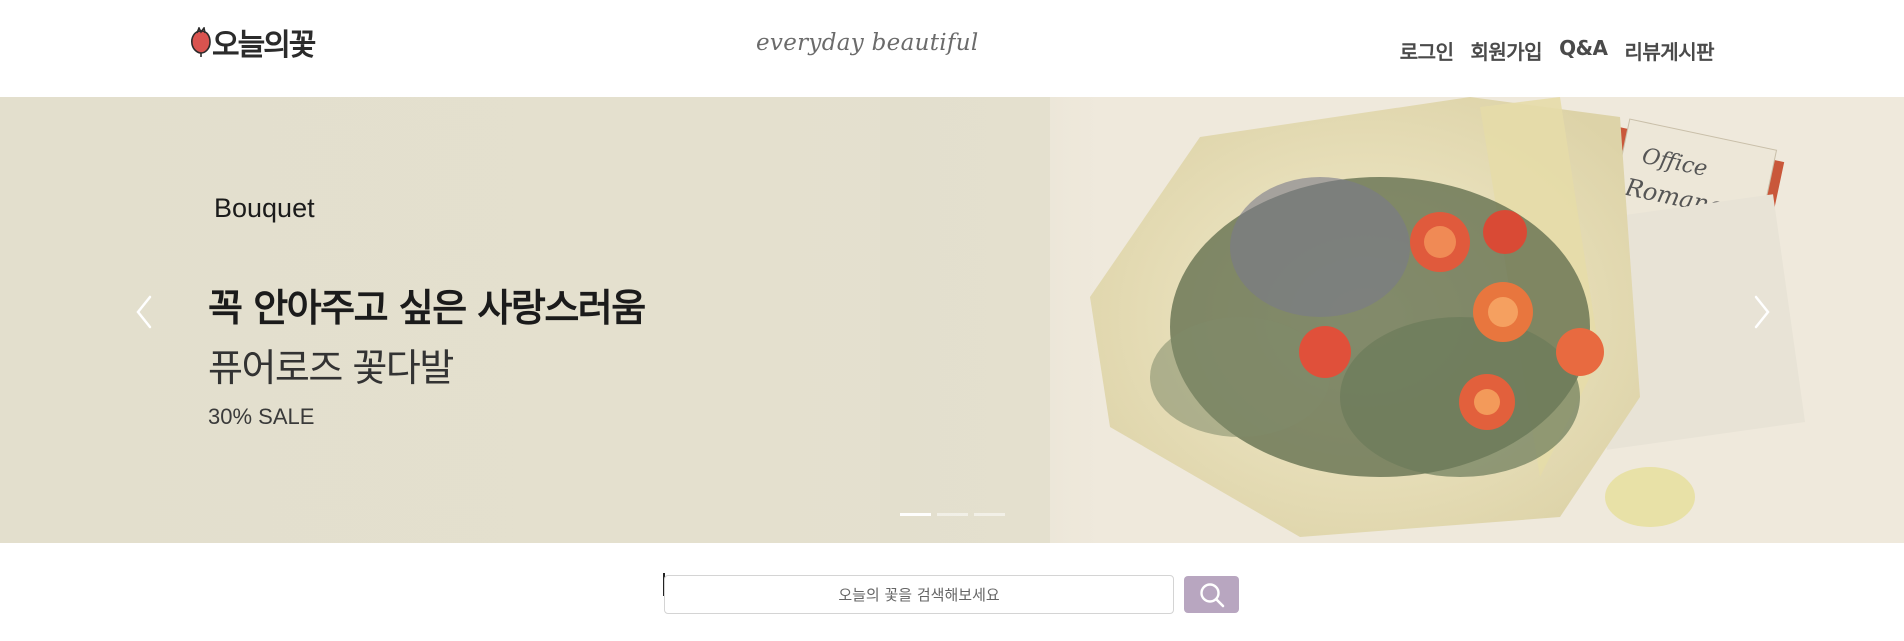 This screenshot has height=641, width=1904. What do you see at coordinates (264, 208) in the screenshot?
I see `hero-category: Bouquet` at bounding box center [264, 208].